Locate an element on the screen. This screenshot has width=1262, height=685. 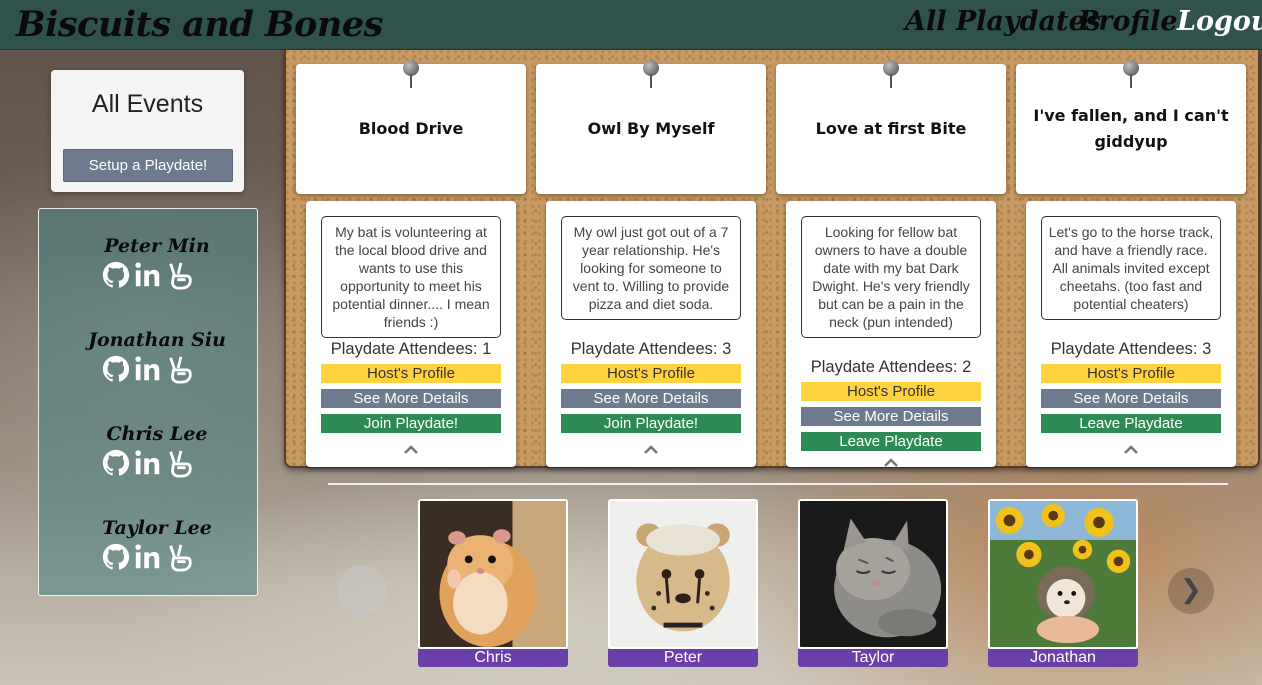
divider is located at coordinates (778, 484).